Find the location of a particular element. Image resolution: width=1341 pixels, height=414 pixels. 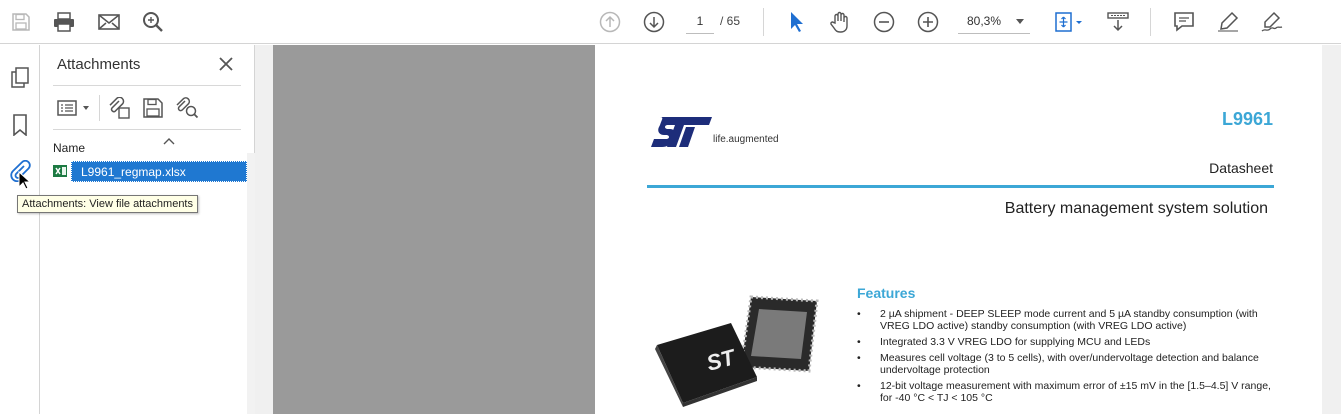

document-scrollbar is located at coordinates (1331, 229).